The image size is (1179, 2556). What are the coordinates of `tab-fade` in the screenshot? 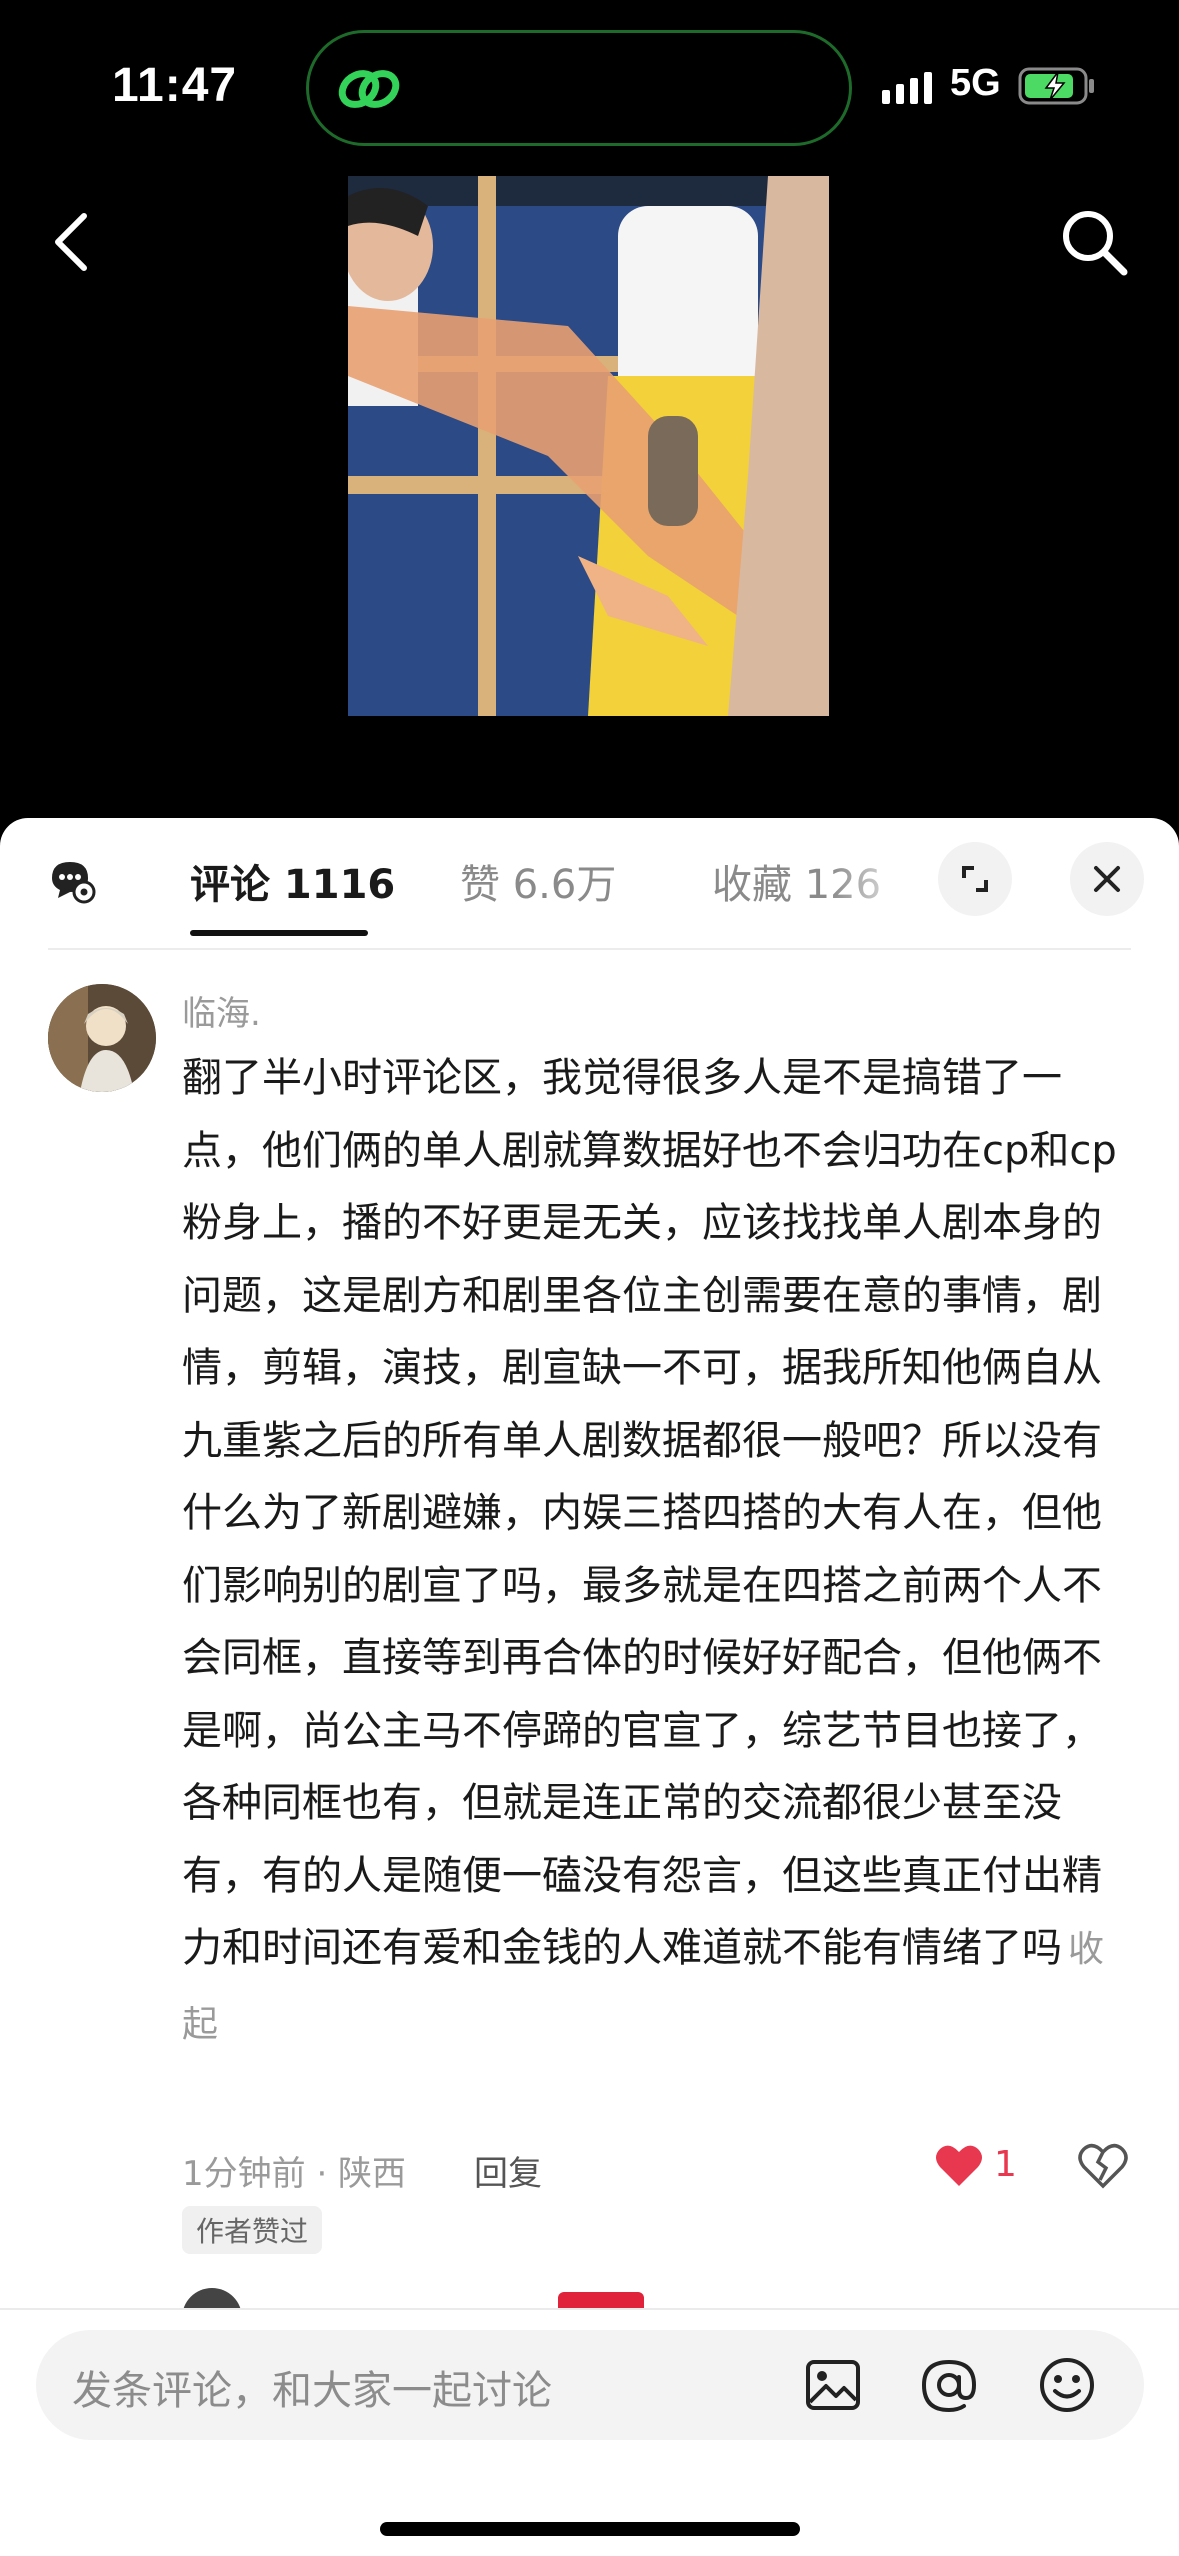 It's located at (875, 878).